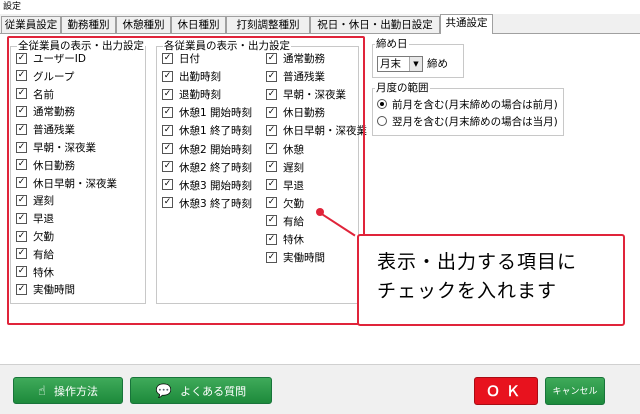 The height and width of the screenshot is (414, 640). What do you see at coordinates (382, 121) in the screenshot?
I see `radio-unselected-icon` at bounding box center [382, 121].